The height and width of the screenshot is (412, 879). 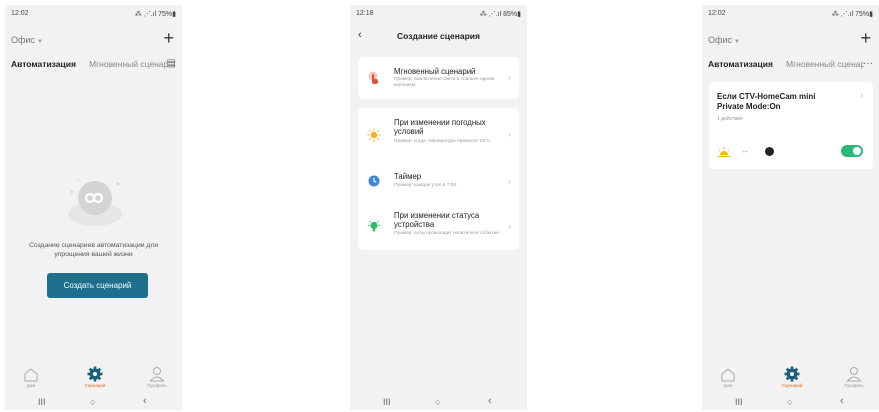 I want to click on option-description: Пример: каждое утро в 7:00., so click(x=426, y=185).